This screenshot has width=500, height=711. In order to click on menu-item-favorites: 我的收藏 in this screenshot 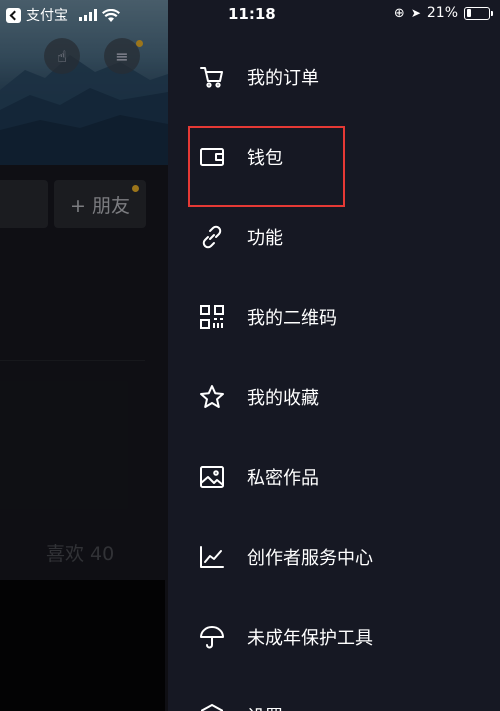, I will do `click(334, 397)`.